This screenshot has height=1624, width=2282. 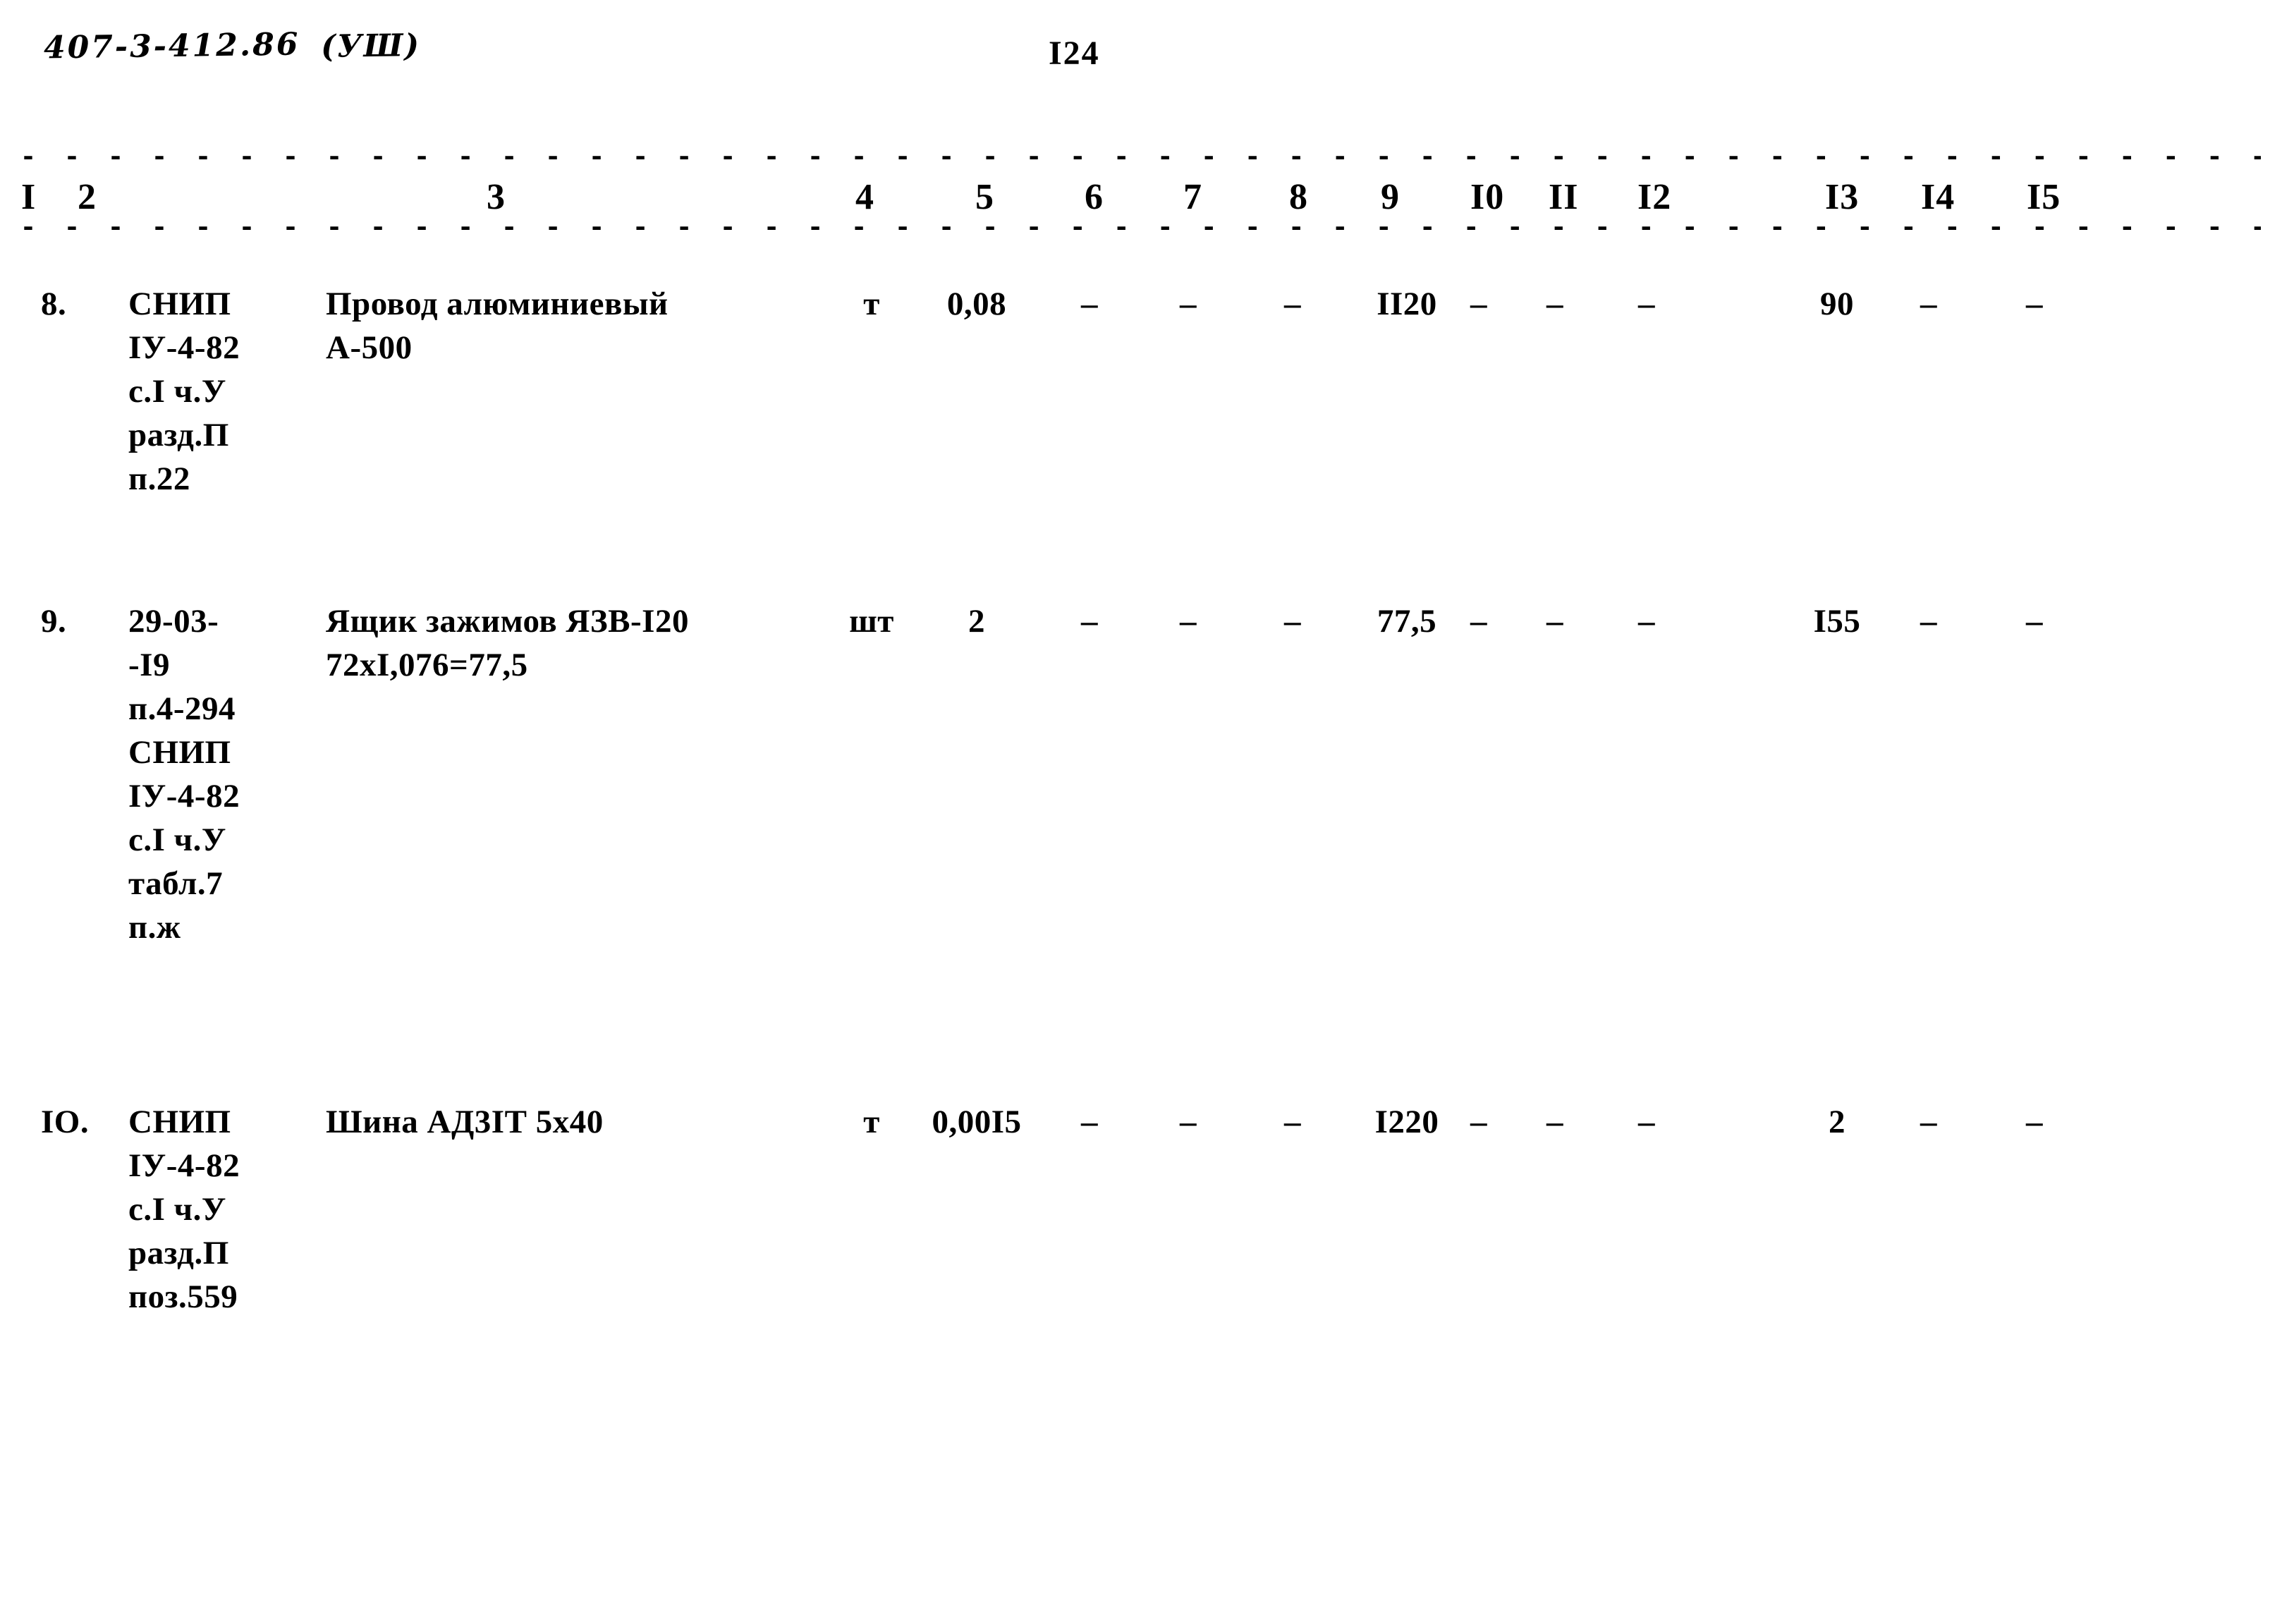 I want to click on column-header-I: I, so click(x=29, y=197).